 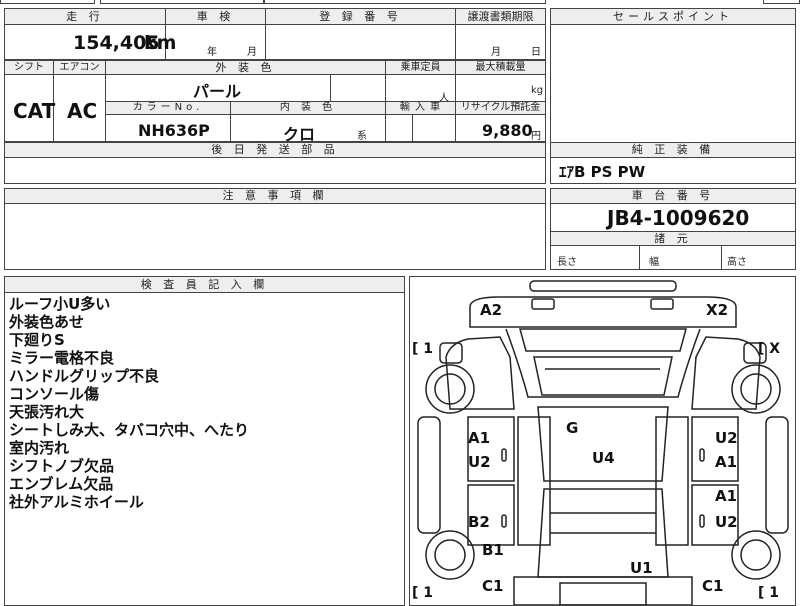 I want to click on transfer-month: 月, so click(x=496, y=52).